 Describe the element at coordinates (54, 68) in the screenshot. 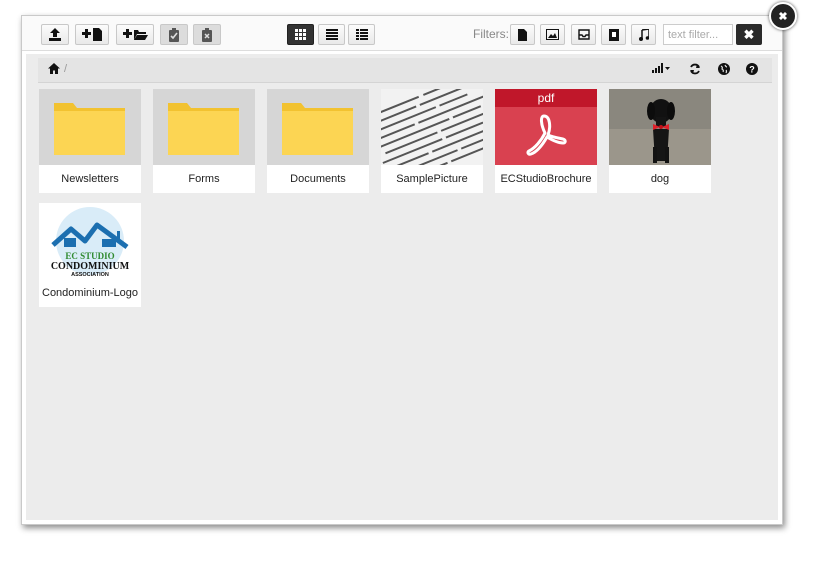

I see `home-icon` at that location.